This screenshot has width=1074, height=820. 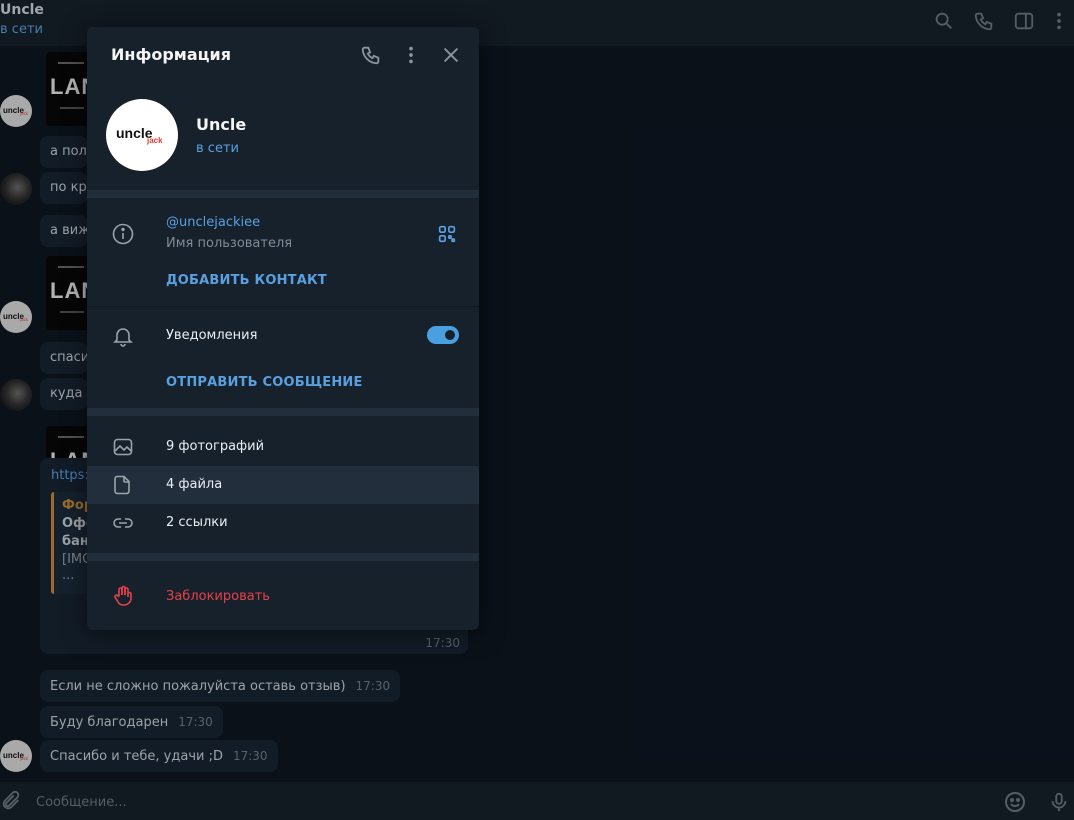 I want to click on more-menu-icon, so click(x=411, y=55).